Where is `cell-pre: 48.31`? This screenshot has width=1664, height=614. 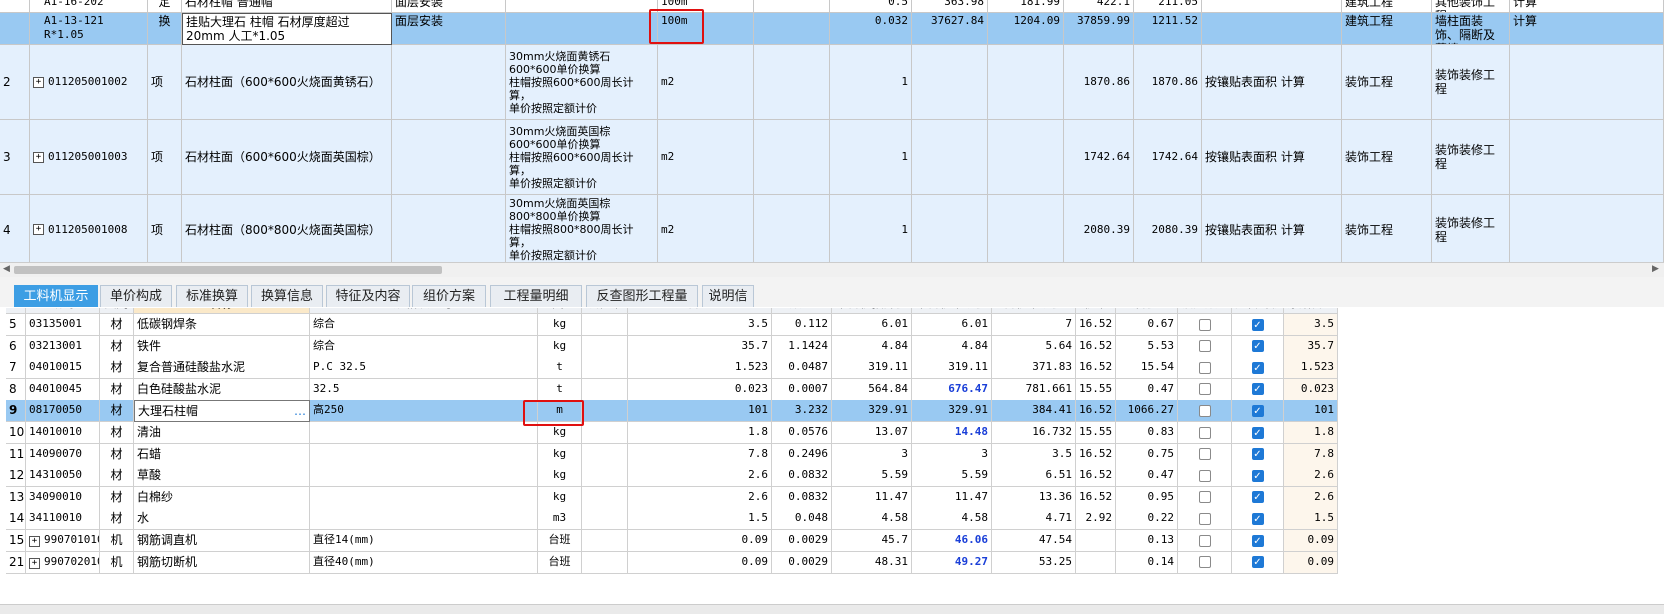
cell-pre: 48.31 is located at coordinates (872, 562).